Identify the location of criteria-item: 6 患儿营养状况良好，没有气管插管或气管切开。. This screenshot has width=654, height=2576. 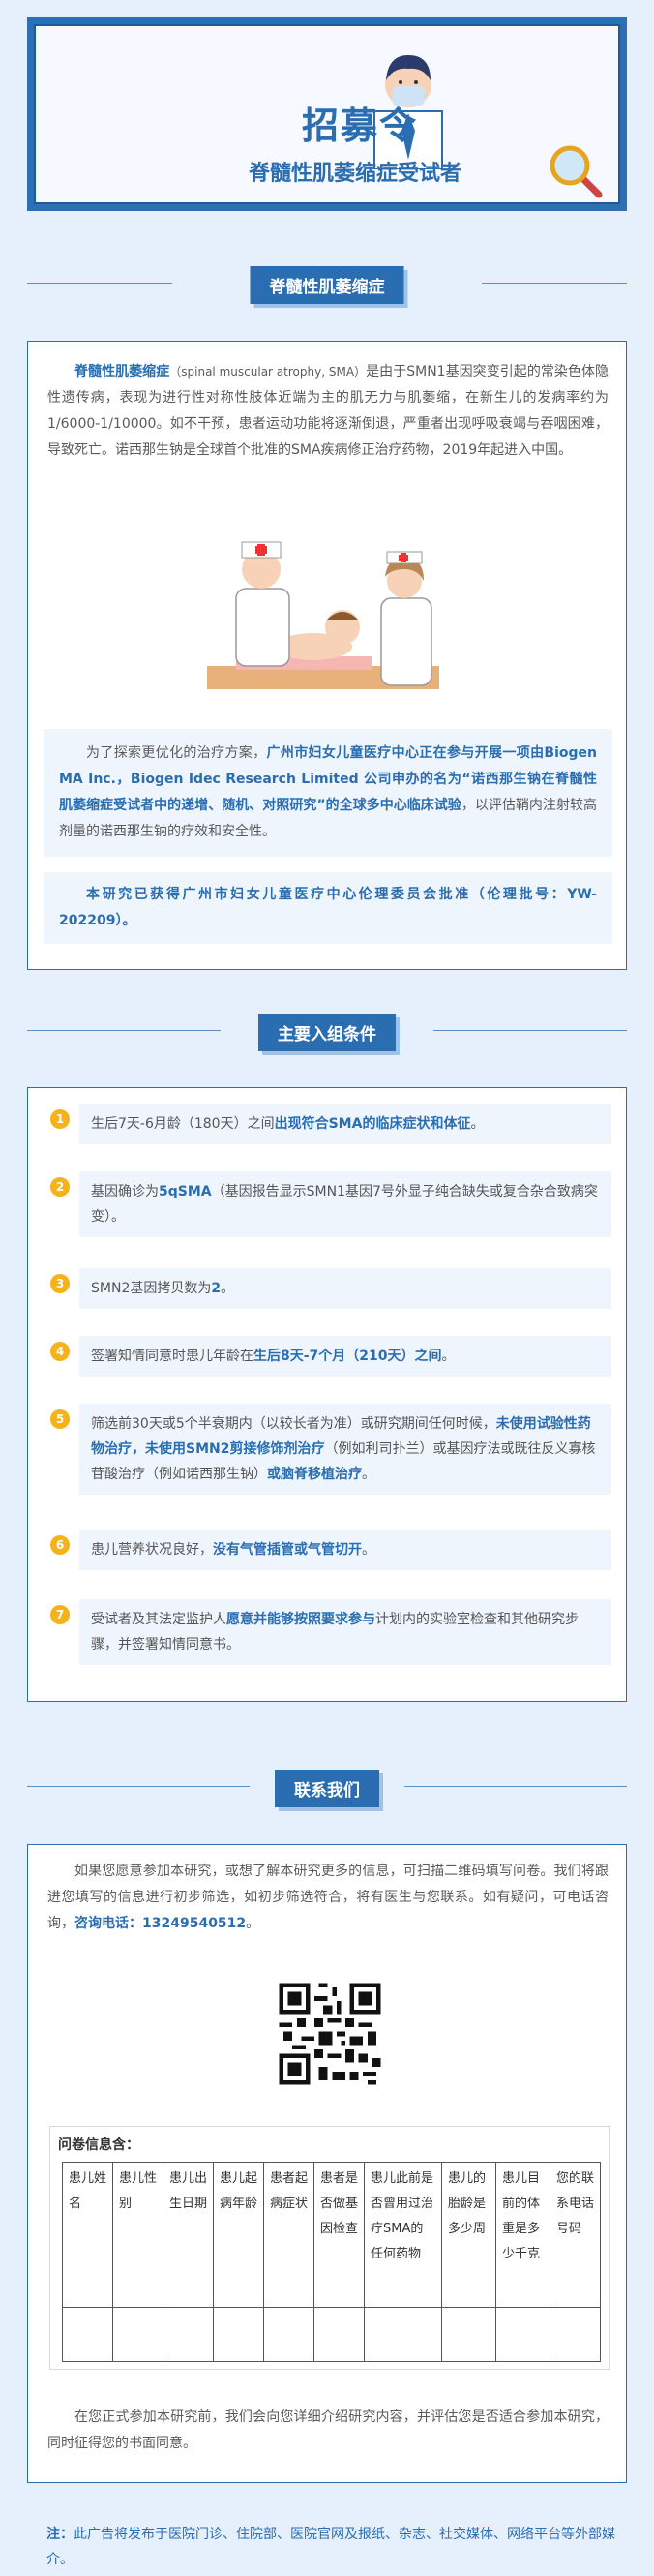
(330, 1554).